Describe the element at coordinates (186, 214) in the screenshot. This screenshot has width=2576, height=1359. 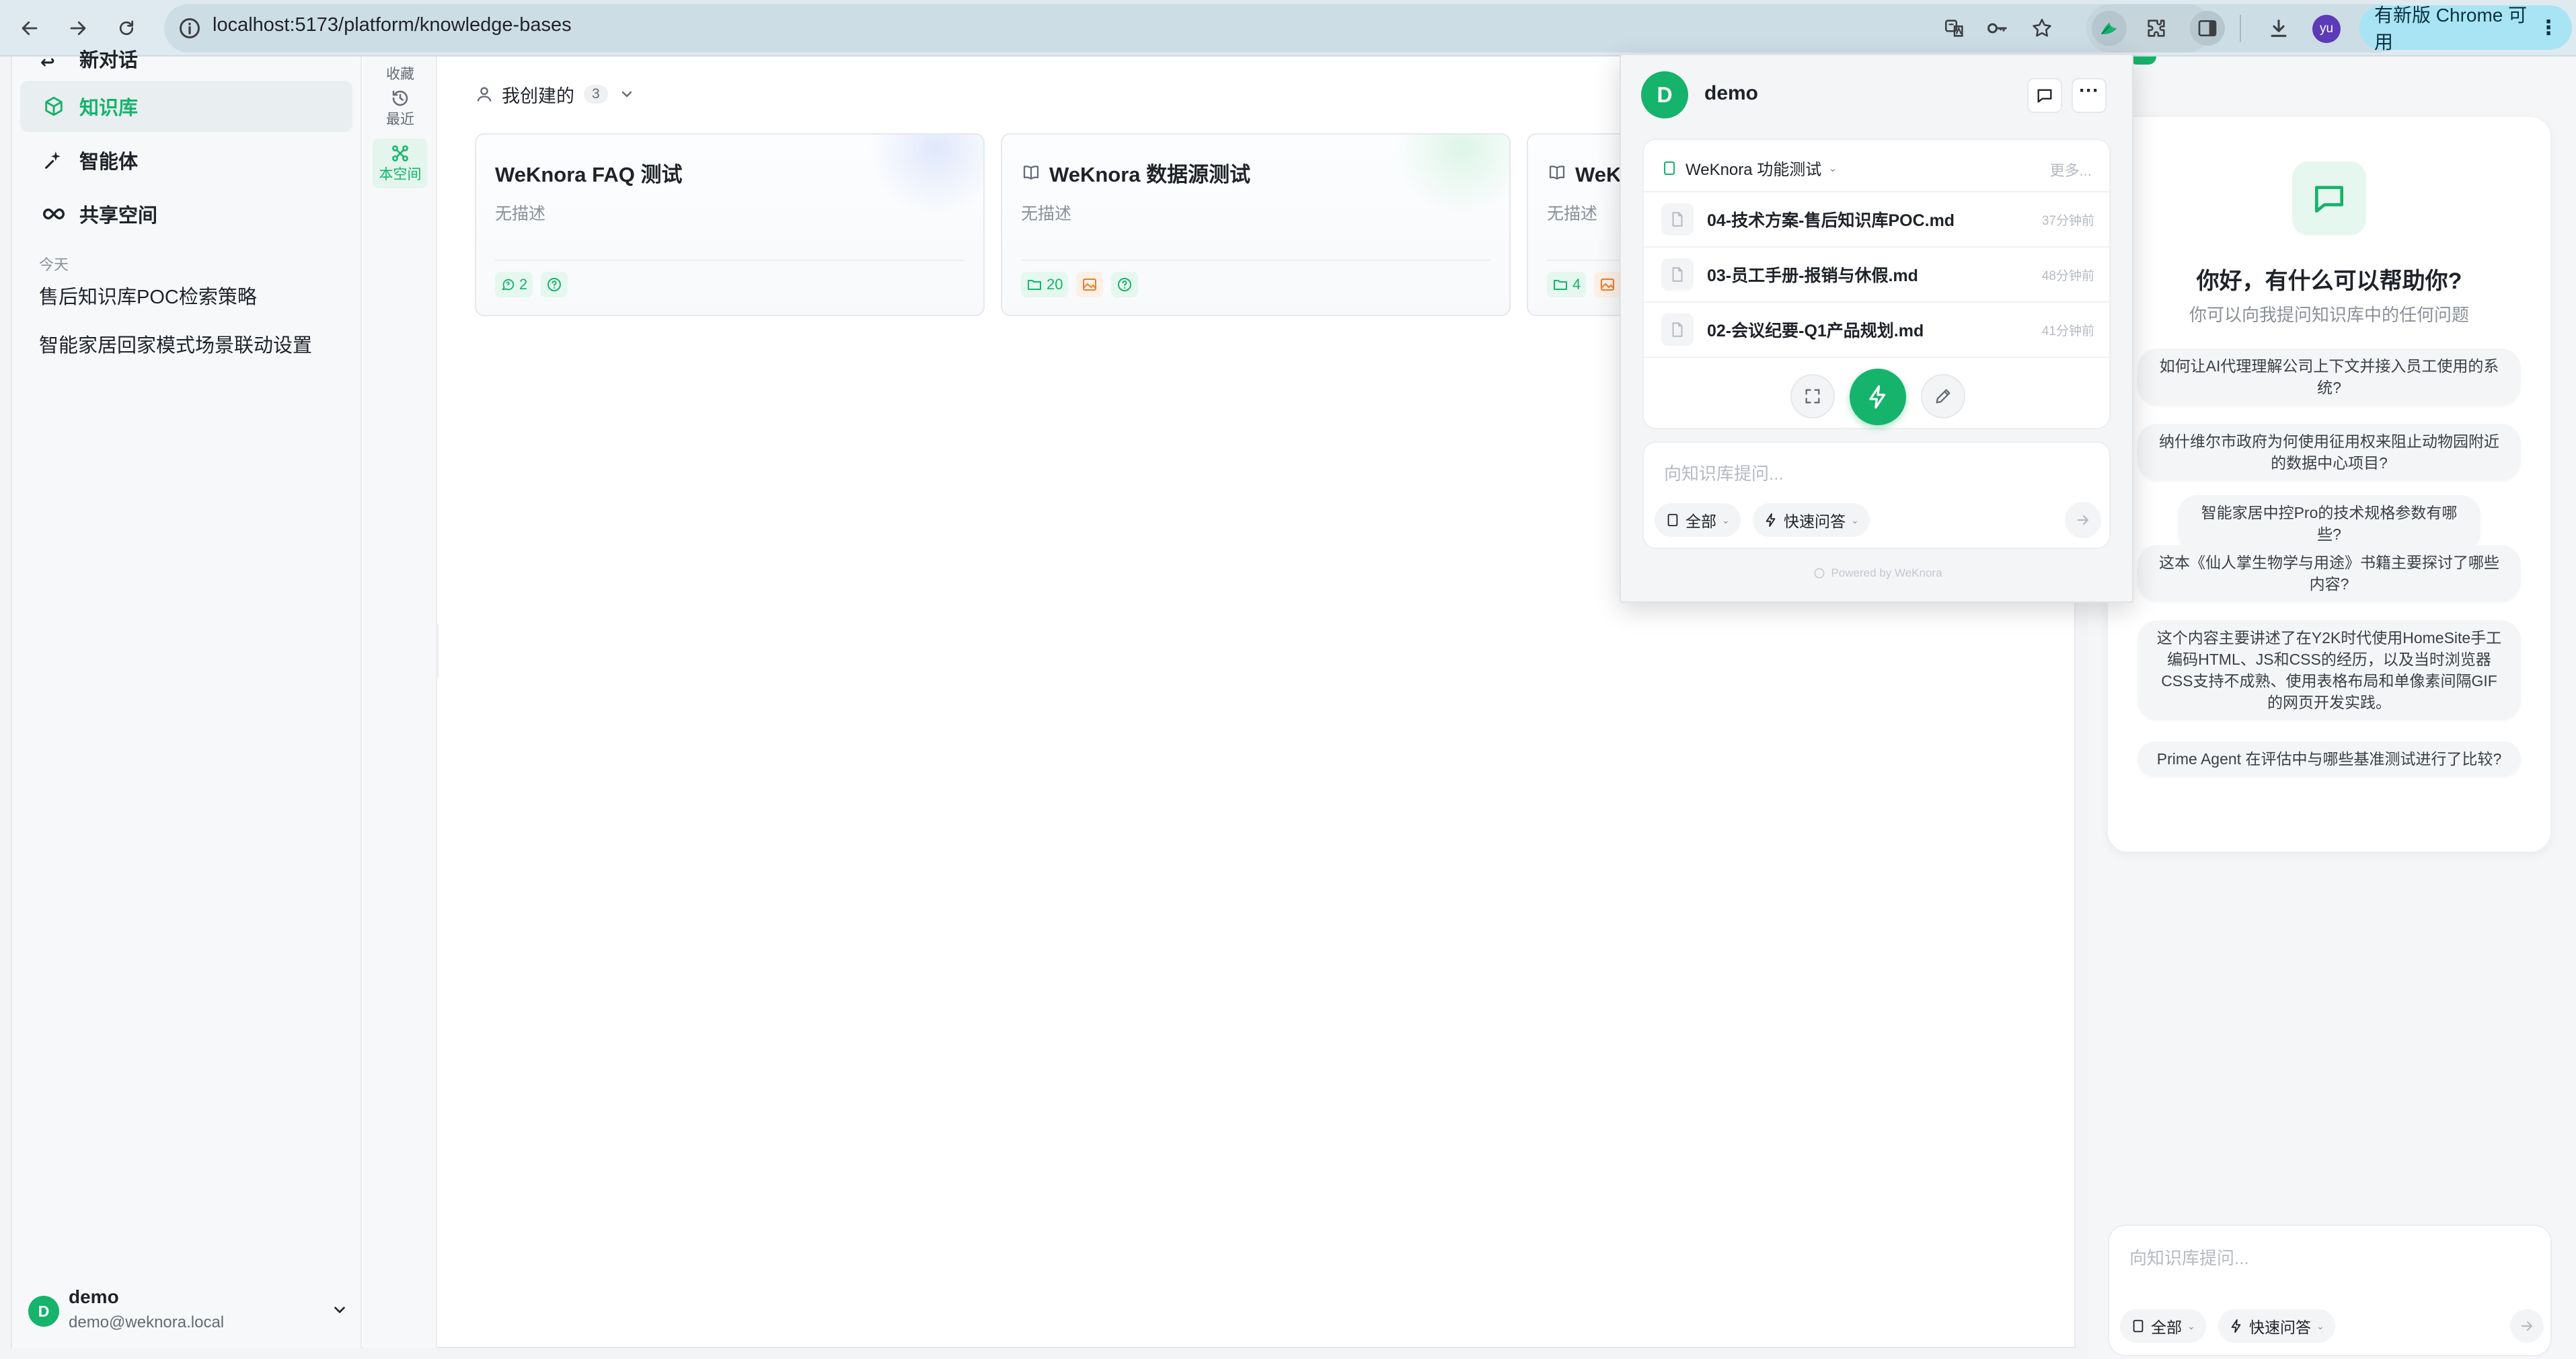
I see `sidebar-item-shared-space: 共享空间` at that location.